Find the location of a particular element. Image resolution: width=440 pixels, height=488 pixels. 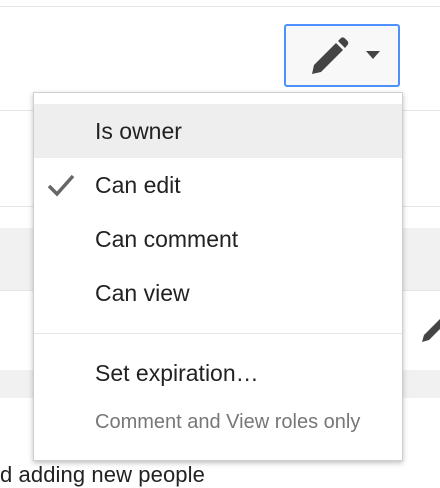

background-divider is located at coordinates (220, 6).